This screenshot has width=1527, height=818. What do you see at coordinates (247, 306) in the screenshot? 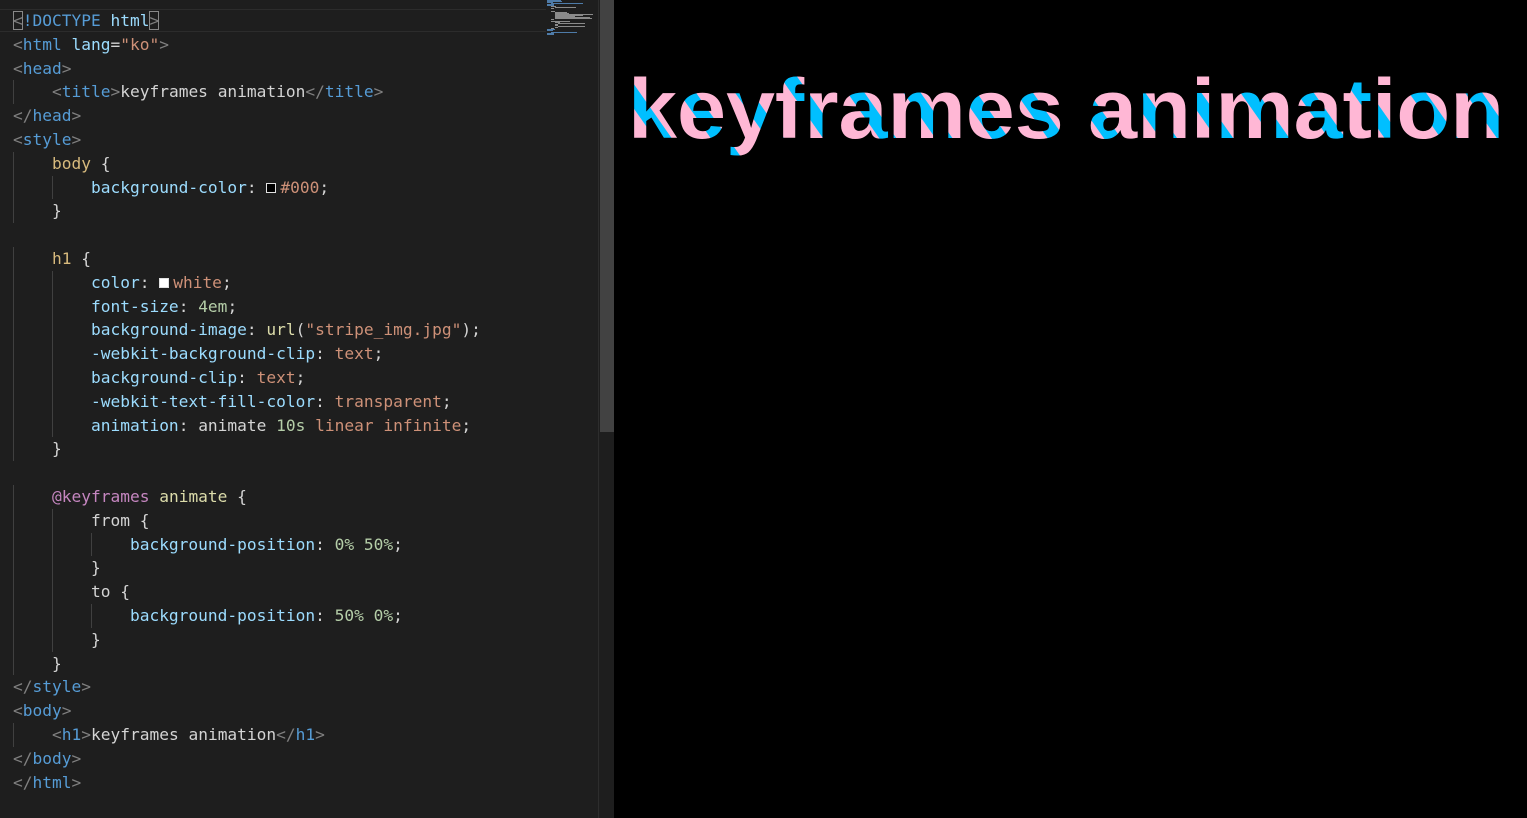
I see `code-line: font-size: 4em;` at bounding box center [247, 306].